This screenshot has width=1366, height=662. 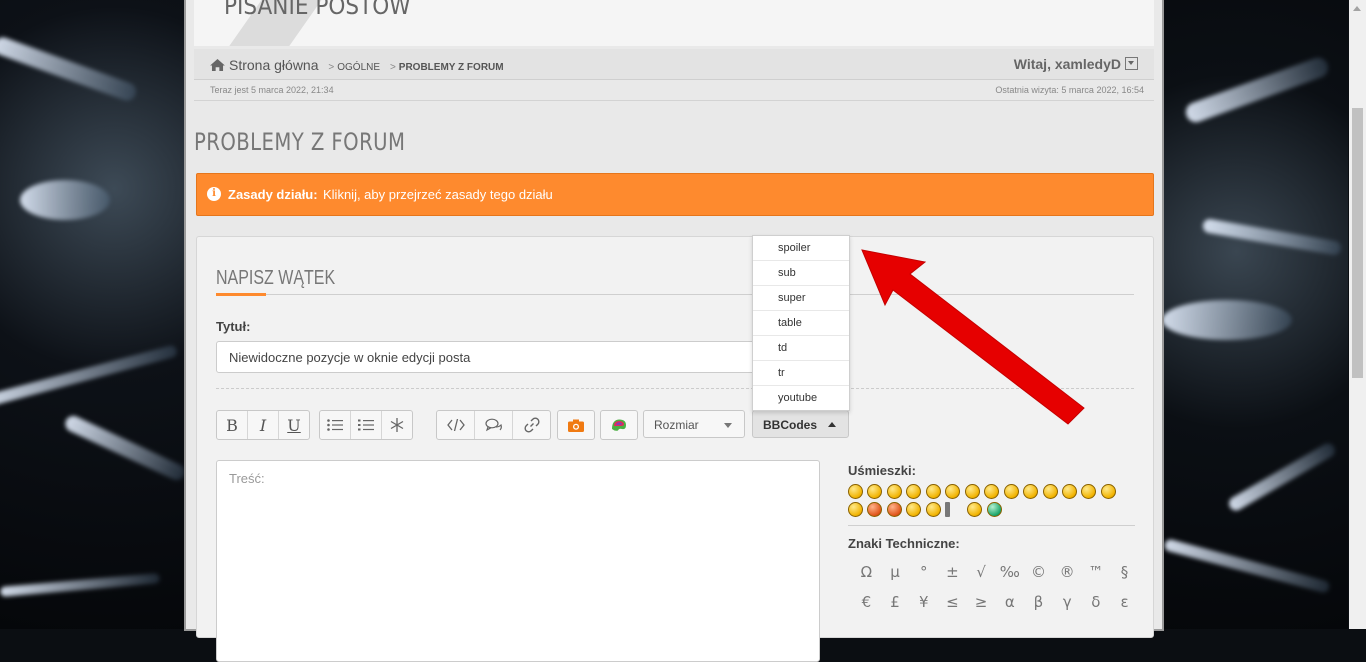 I want to click on scroll-up-icon, so click(x=1357, y=8).